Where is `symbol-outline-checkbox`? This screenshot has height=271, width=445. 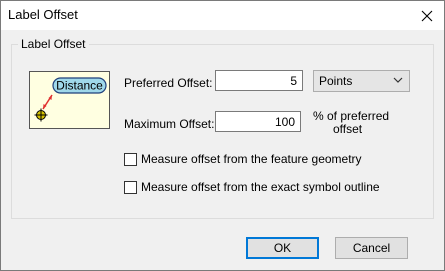 symbol-outline-checkbox is located at coordinates (130, 187).